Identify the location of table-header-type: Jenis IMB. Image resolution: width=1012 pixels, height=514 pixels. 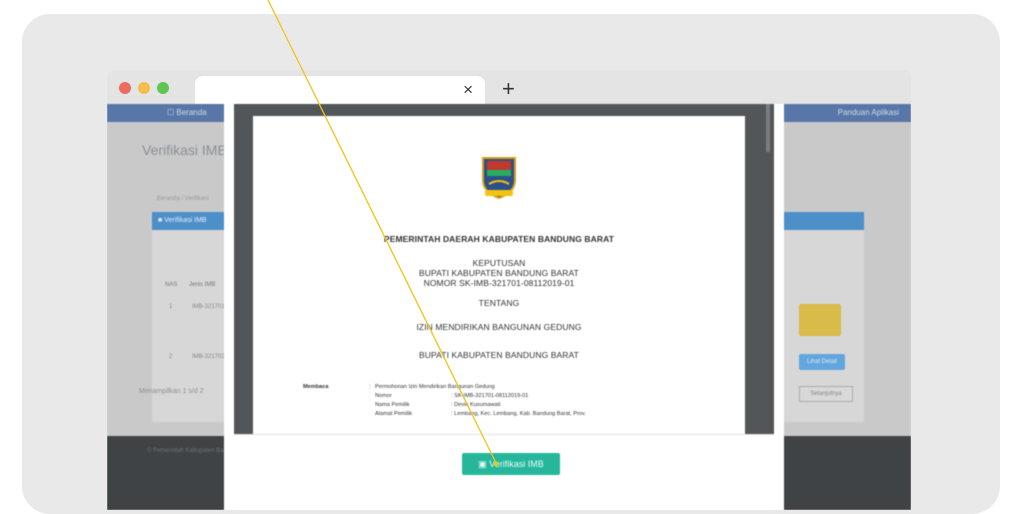
(202, 285).